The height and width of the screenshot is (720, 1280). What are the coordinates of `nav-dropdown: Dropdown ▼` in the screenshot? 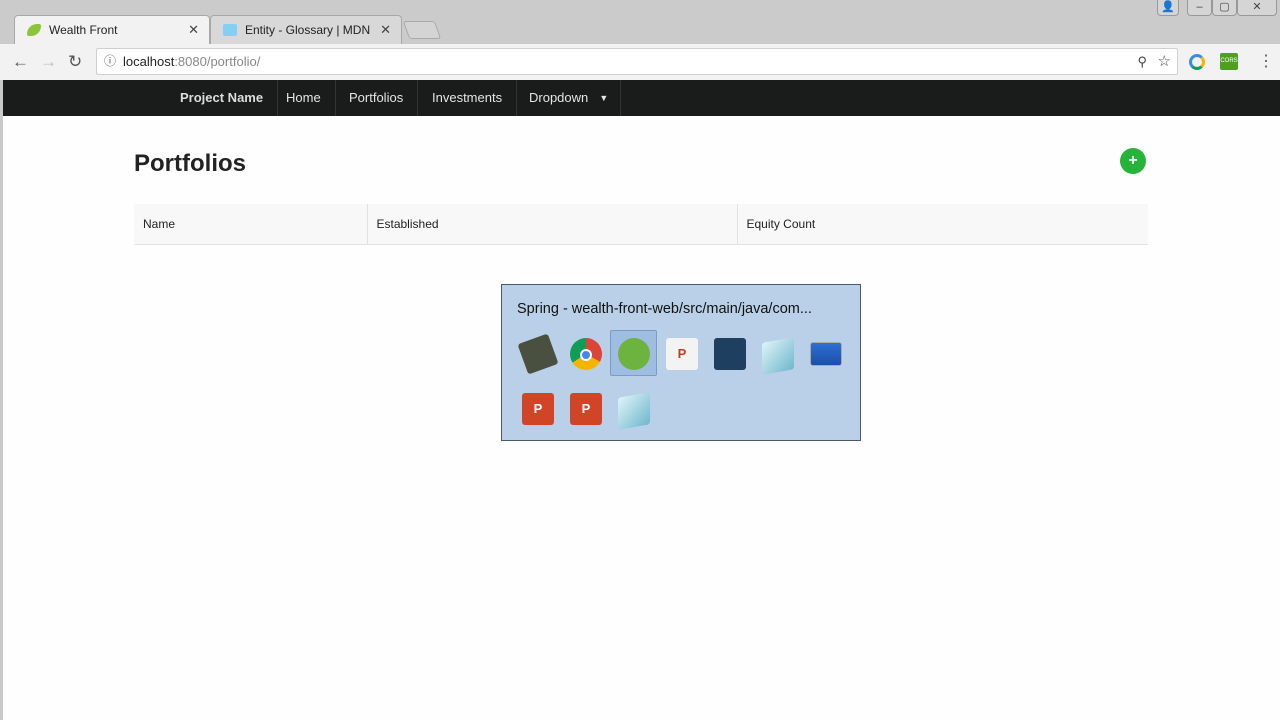 It's located at (568, 98).